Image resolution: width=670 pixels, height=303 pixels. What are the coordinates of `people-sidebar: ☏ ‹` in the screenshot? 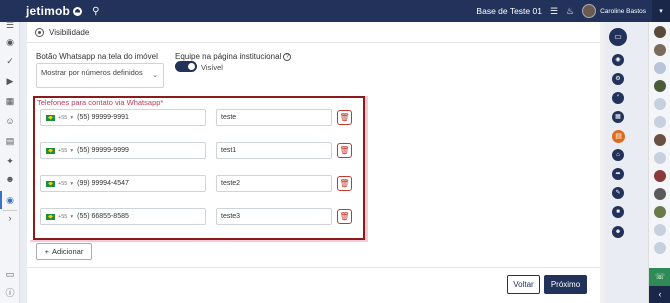 It's located at (659, 162).